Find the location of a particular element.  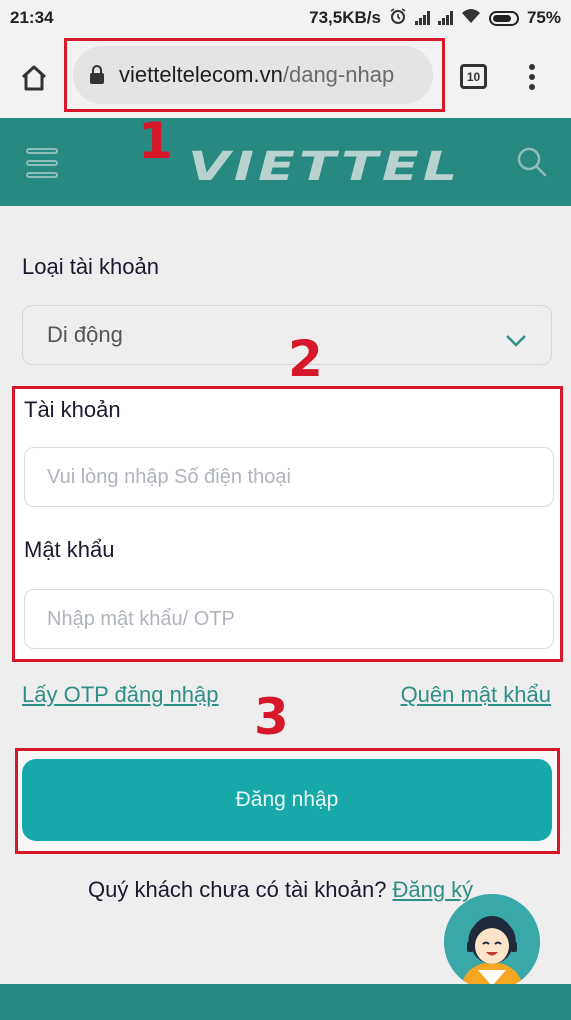

alarm-icon is located at coordinates (398, 18).